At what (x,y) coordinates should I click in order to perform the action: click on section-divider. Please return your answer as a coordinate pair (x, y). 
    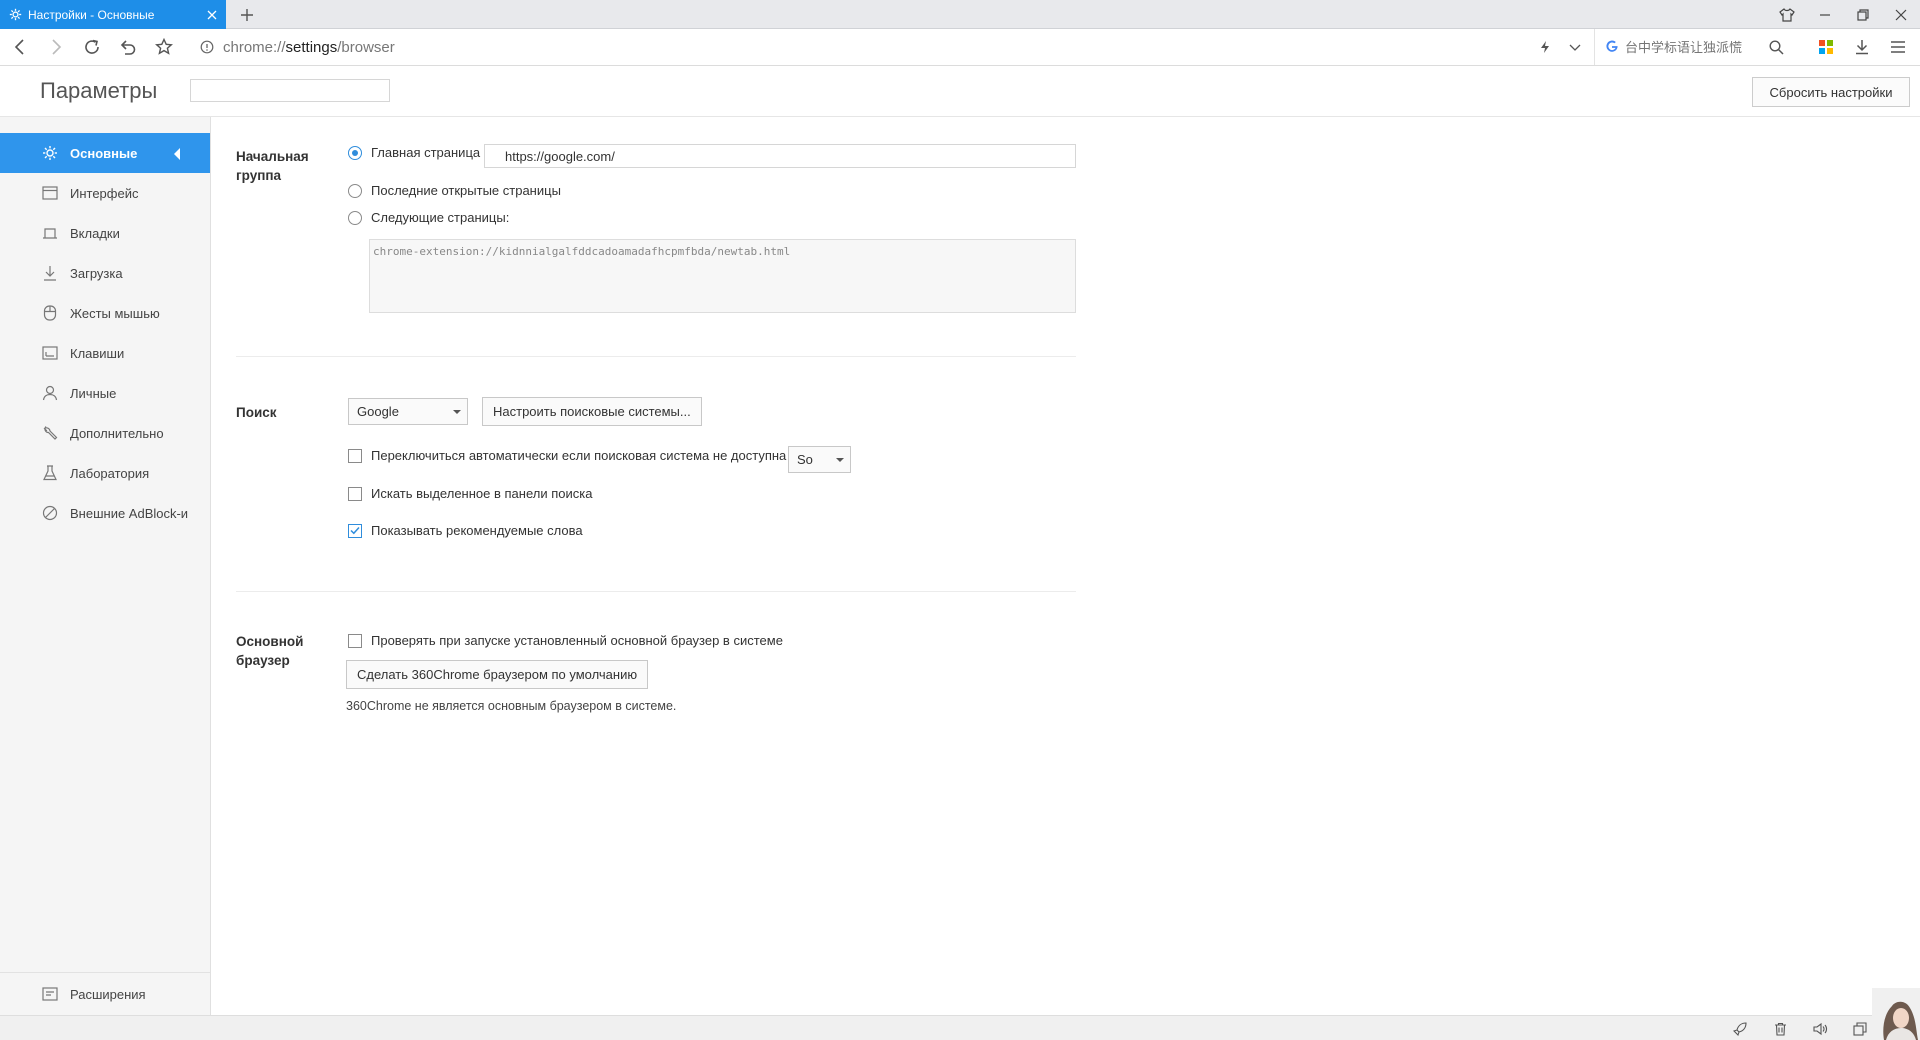
    Looking at the image, I should click on (656, 356).